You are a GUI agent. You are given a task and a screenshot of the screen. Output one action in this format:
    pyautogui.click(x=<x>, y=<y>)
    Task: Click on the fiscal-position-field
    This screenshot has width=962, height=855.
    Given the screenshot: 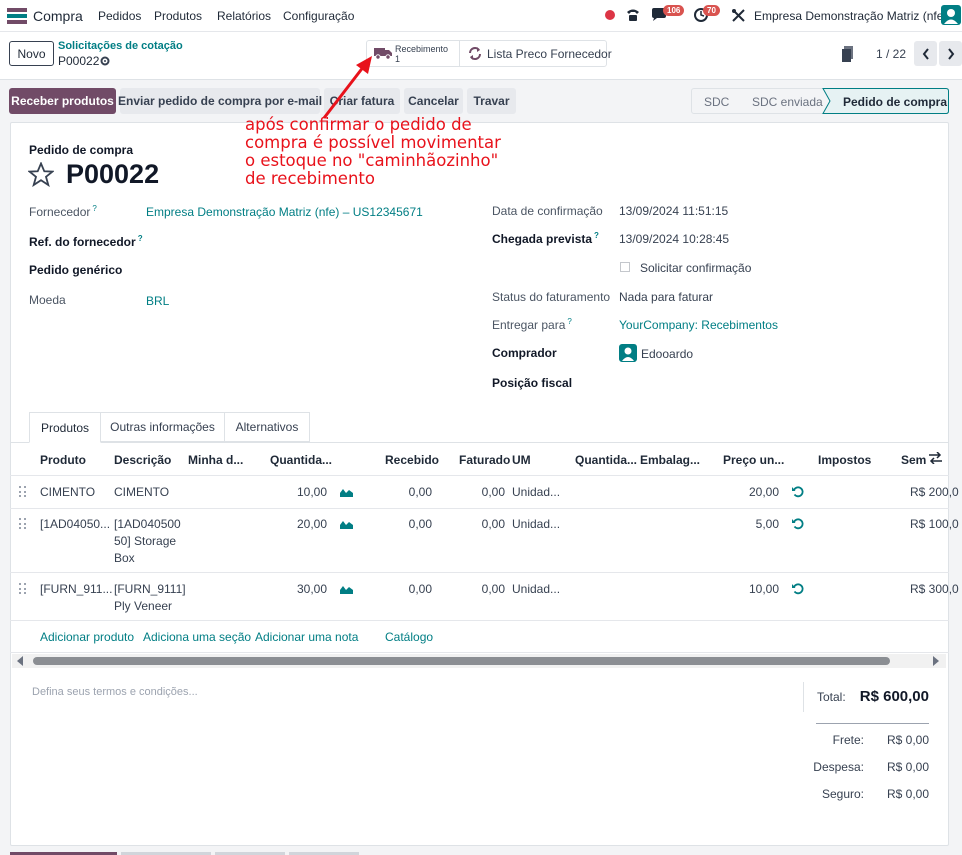 What is the action you would take?
    pyautogui.click(x=769, y=384)
    